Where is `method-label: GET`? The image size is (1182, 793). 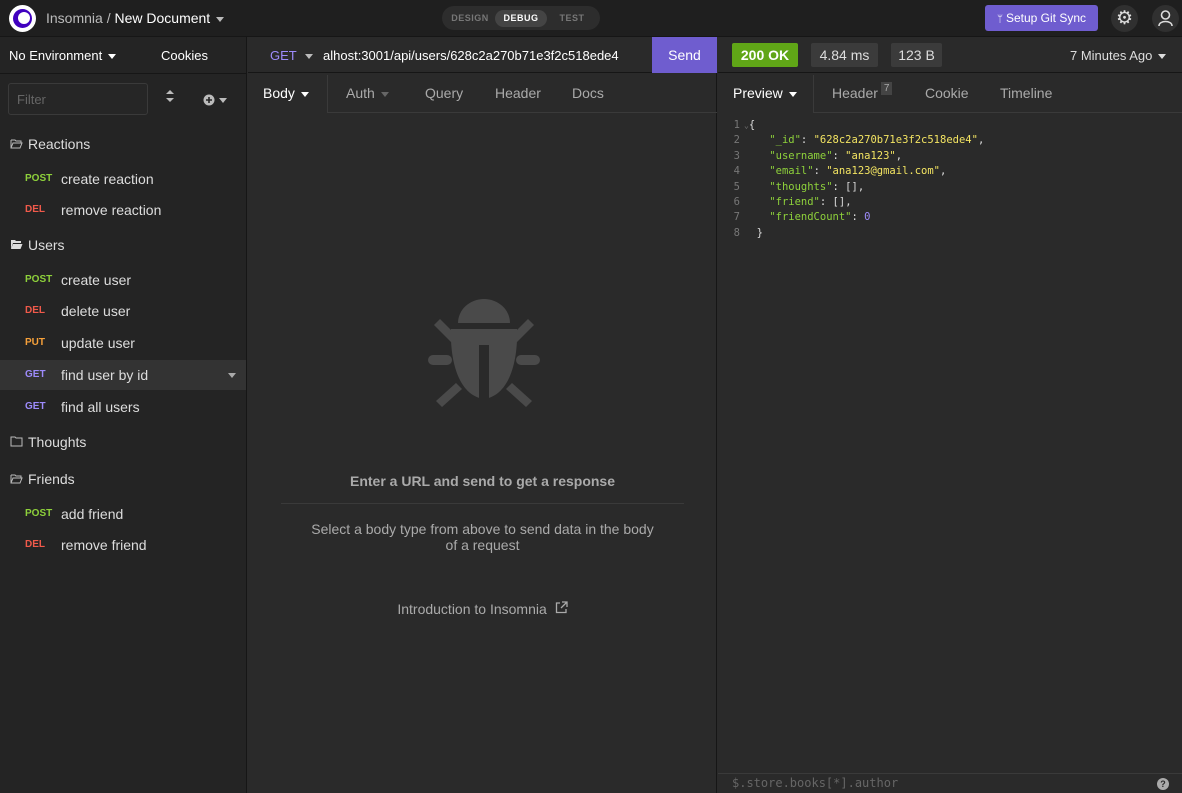
method-label: GET is located at coordinates (283, 55).